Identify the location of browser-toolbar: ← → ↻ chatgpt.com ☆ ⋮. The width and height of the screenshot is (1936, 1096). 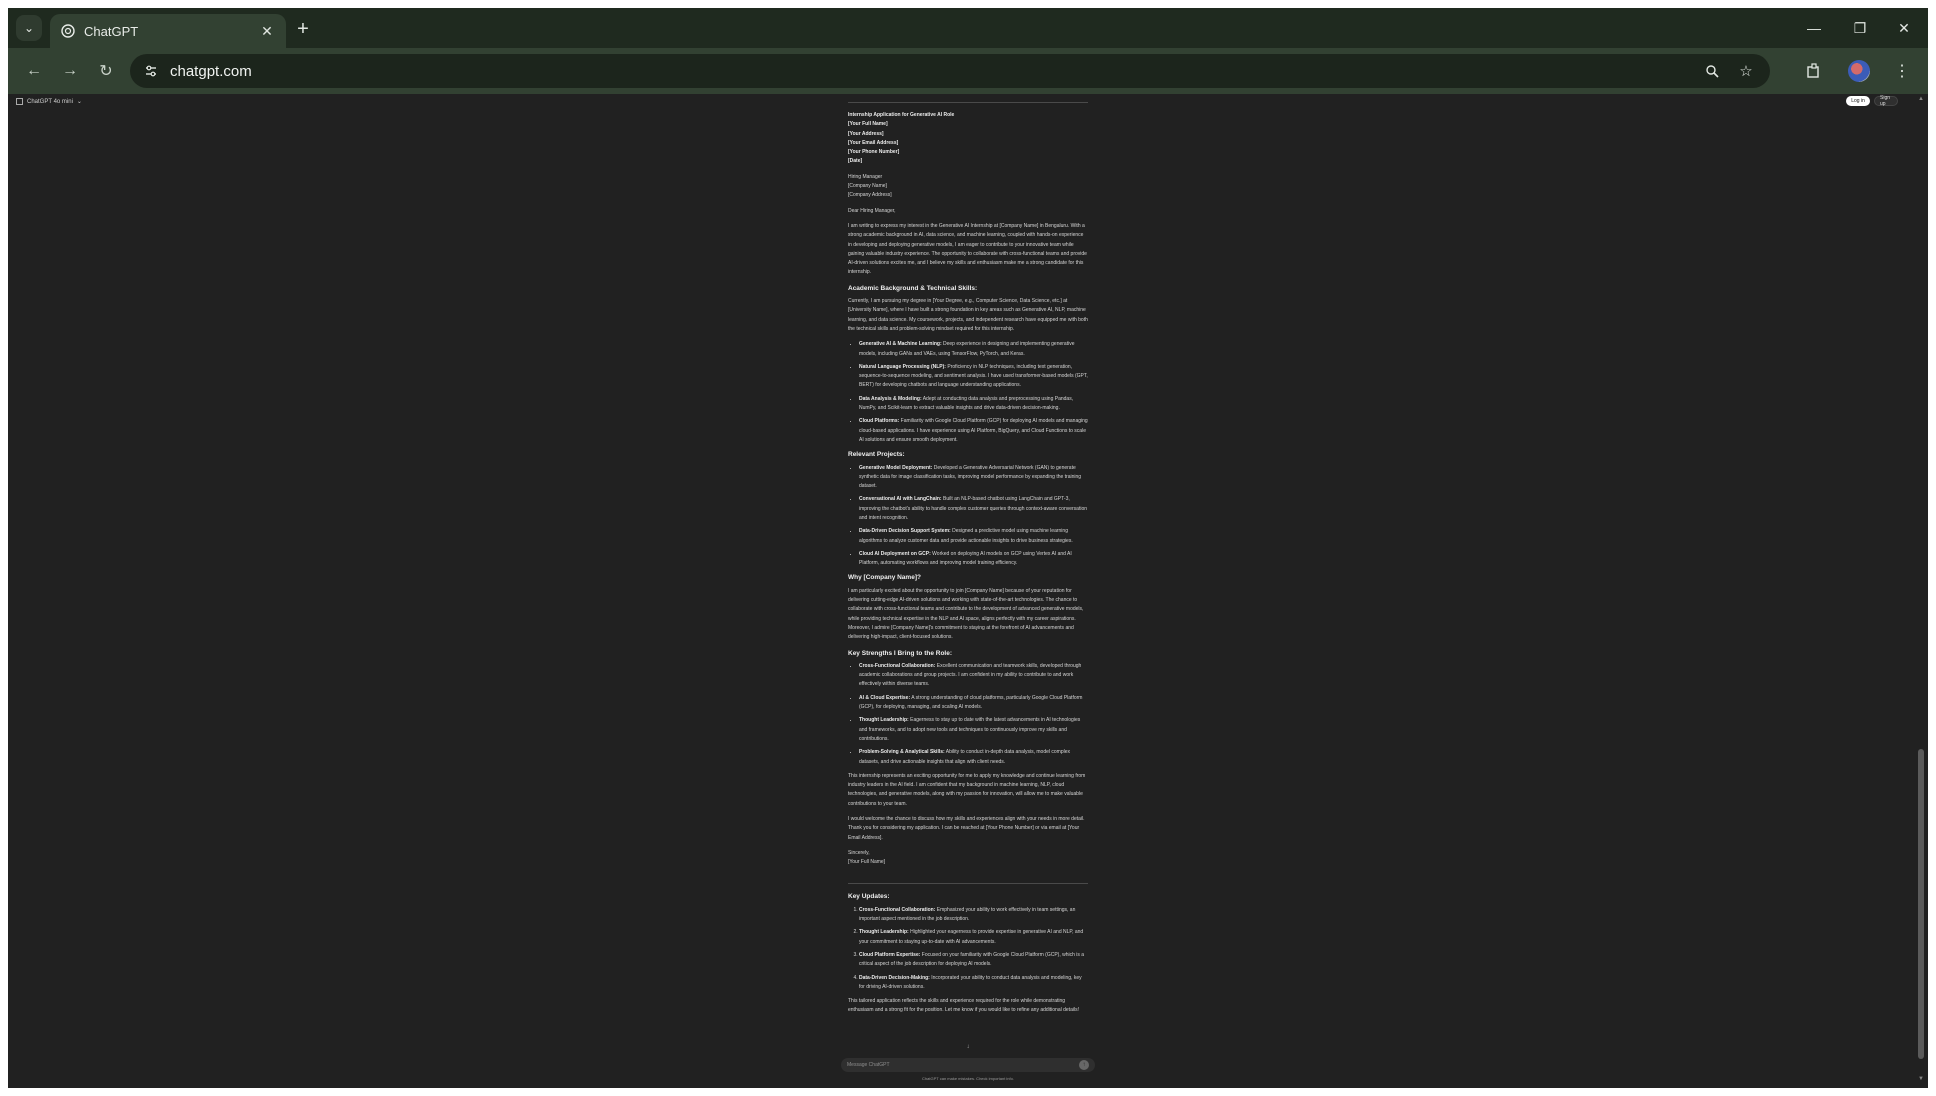
(968, 71).